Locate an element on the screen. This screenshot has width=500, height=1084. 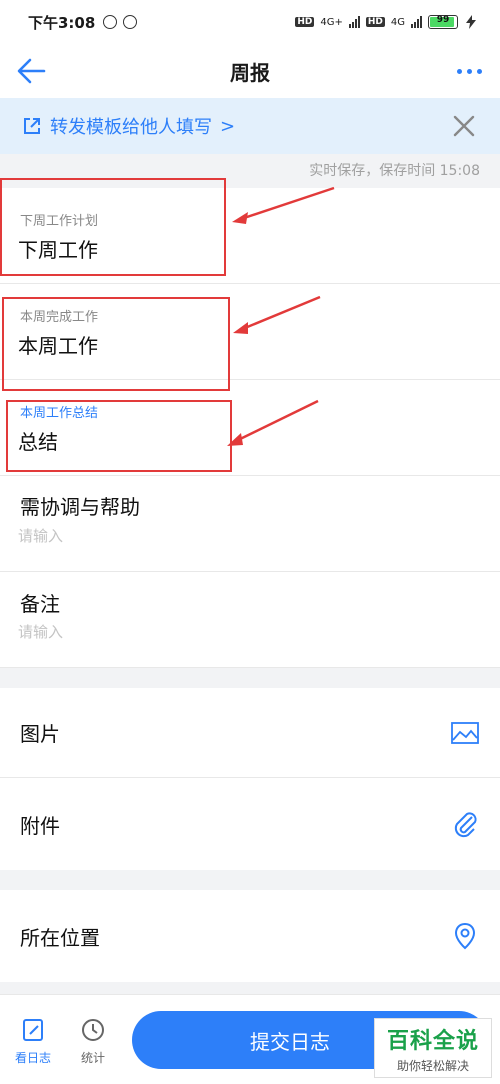
battery-icon: 99 is located at coordinates (443, 22).